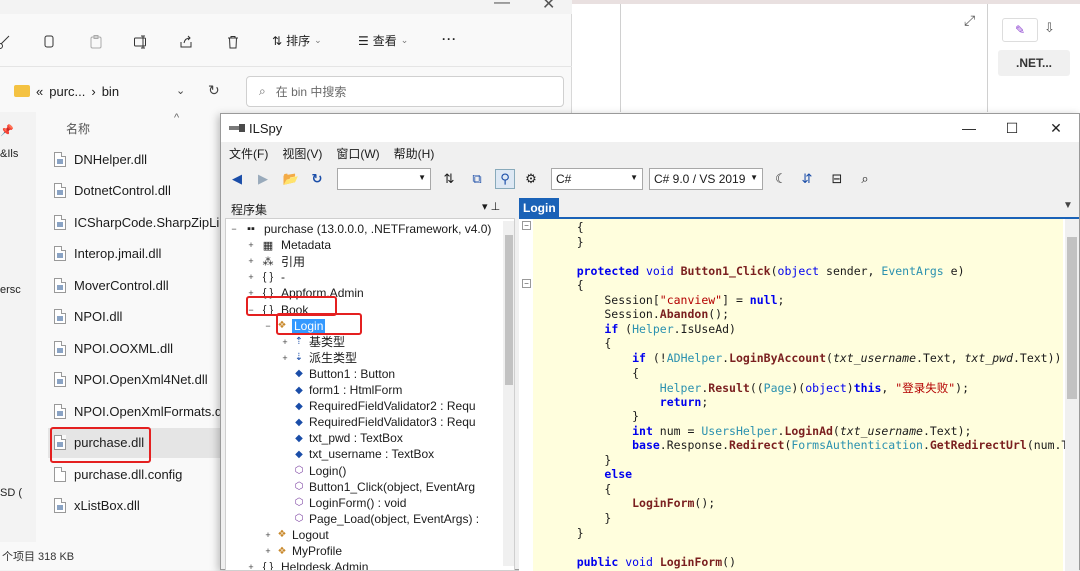 This screenshot has height=571, width=1080. Describe the element at coordinates (449, 179) in the screenshot. I see `sort-assembly-icon: ⇅` at that location.